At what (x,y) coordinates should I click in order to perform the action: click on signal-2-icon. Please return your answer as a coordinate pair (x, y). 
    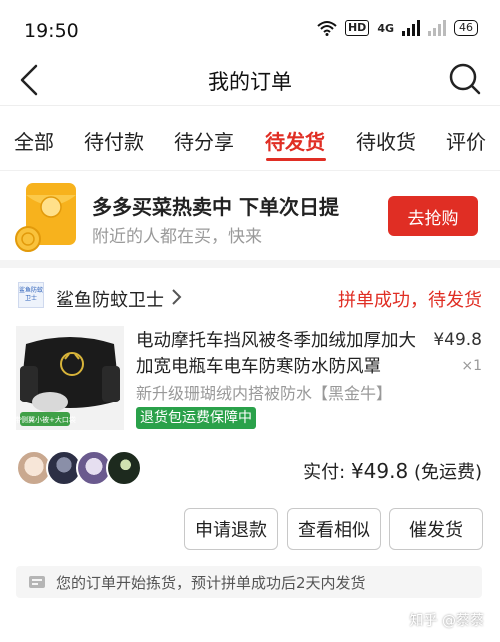
    Looking at the image, I should click on (437, 28).